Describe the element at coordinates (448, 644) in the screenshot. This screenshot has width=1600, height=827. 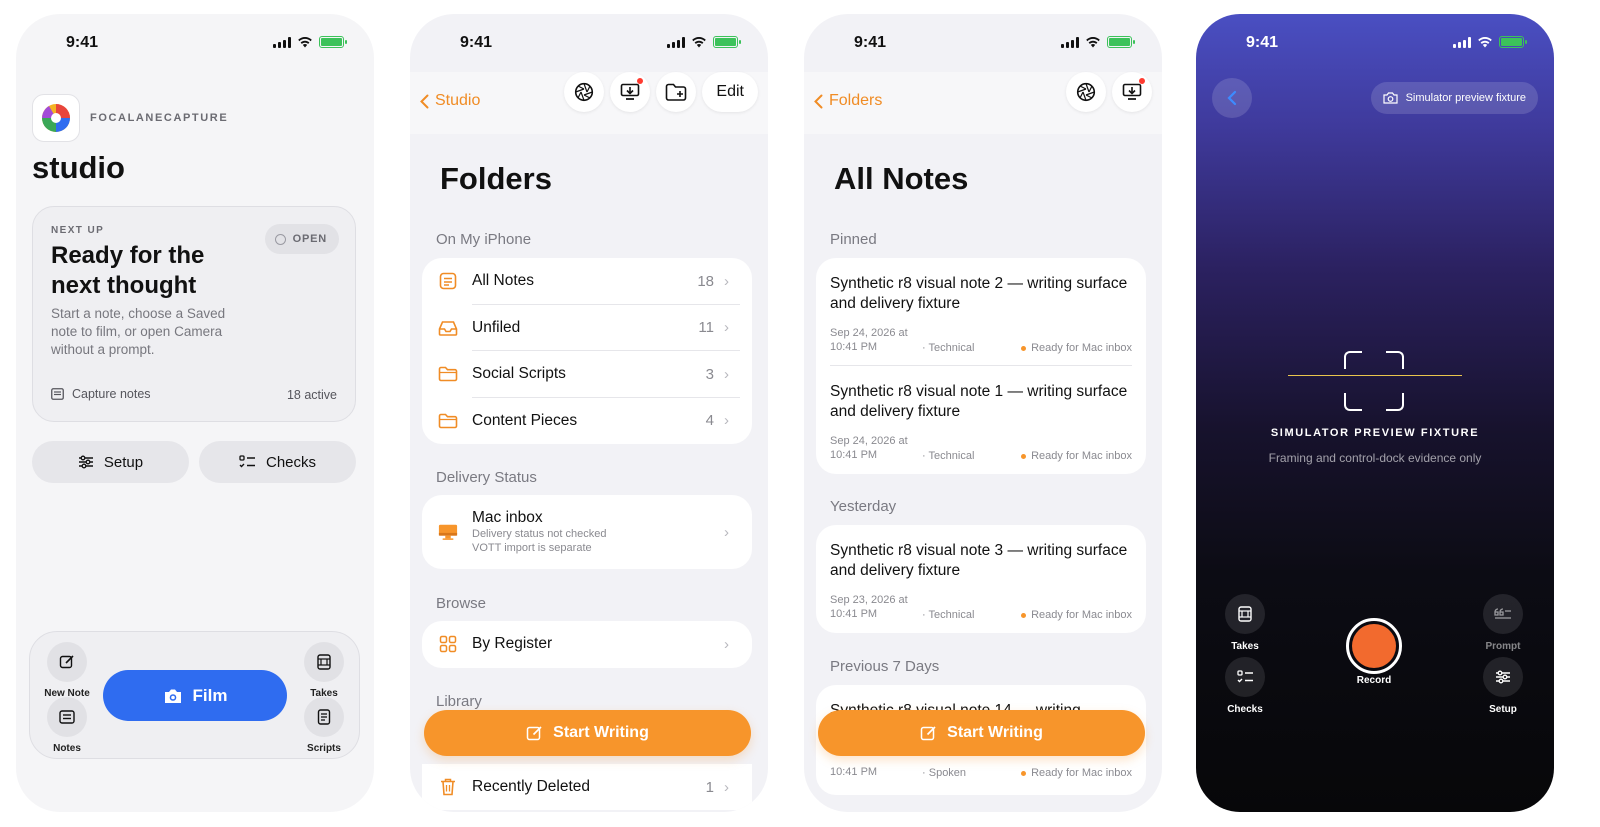
I see `grid-icon` at that location.